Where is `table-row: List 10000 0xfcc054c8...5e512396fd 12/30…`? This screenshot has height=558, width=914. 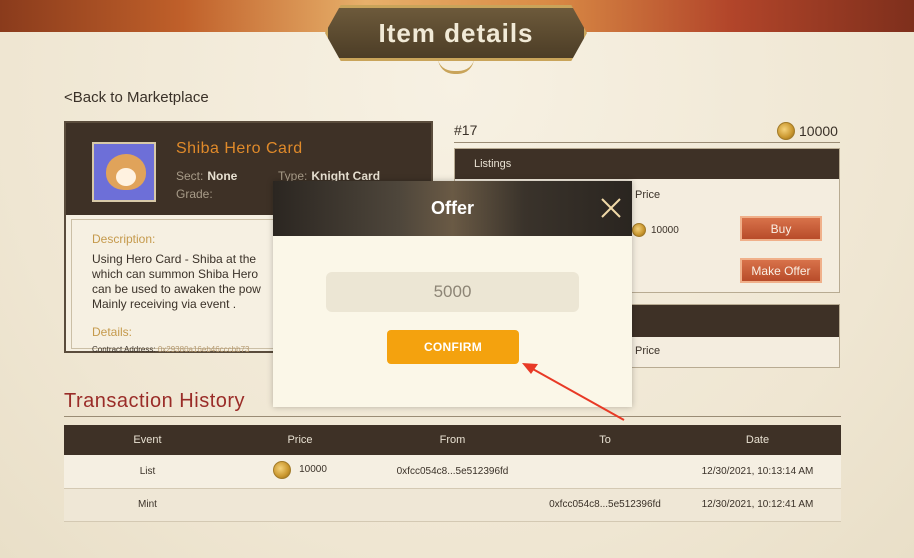
table-row: List 10000 0xfcc054c8...5e512396fd 12/30… is located at coordinates (452, 472).